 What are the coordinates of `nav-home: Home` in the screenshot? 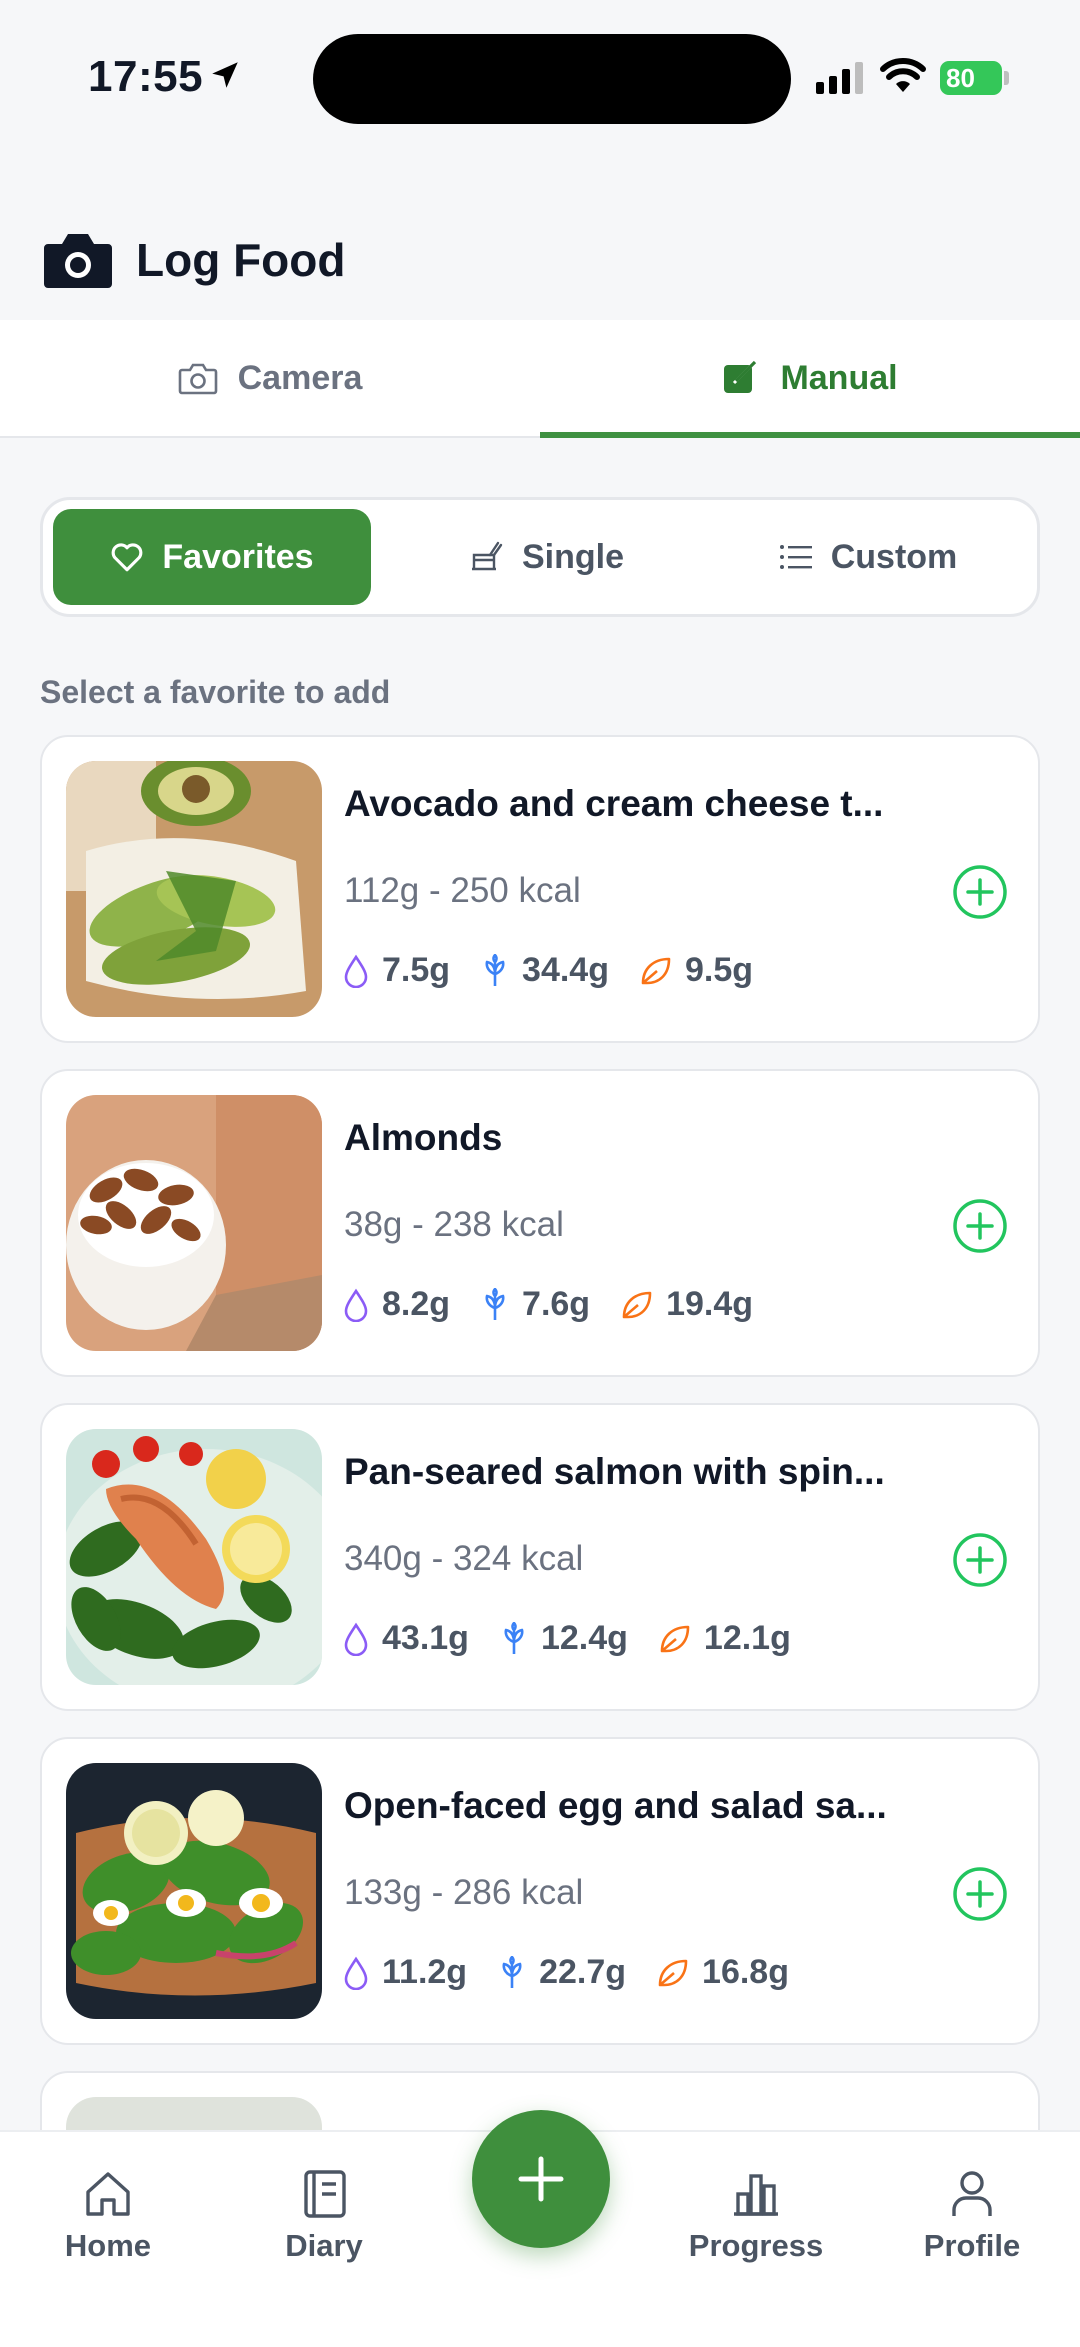 It's located at (108, 2216).